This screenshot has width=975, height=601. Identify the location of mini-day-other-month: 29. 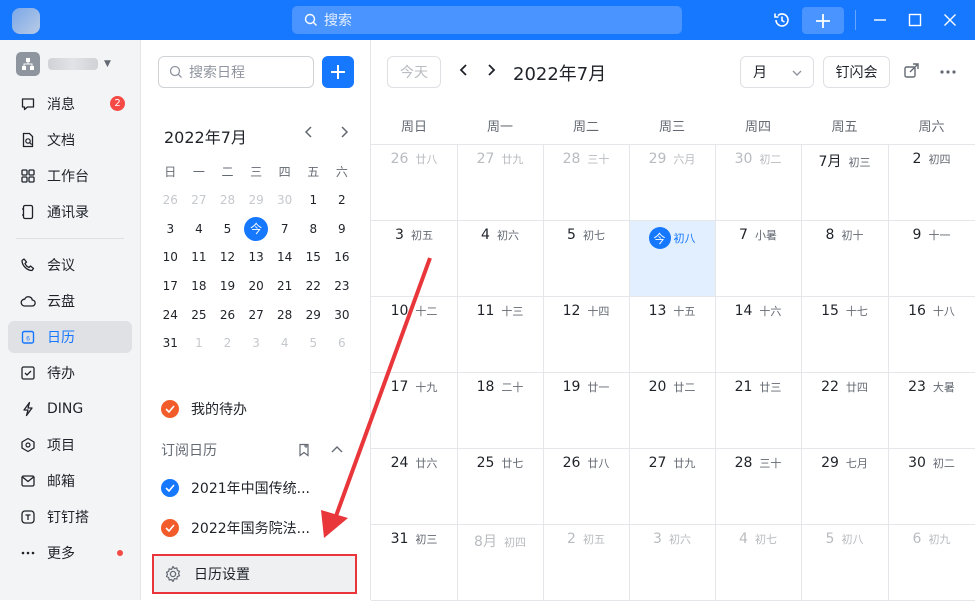
(256, 200).